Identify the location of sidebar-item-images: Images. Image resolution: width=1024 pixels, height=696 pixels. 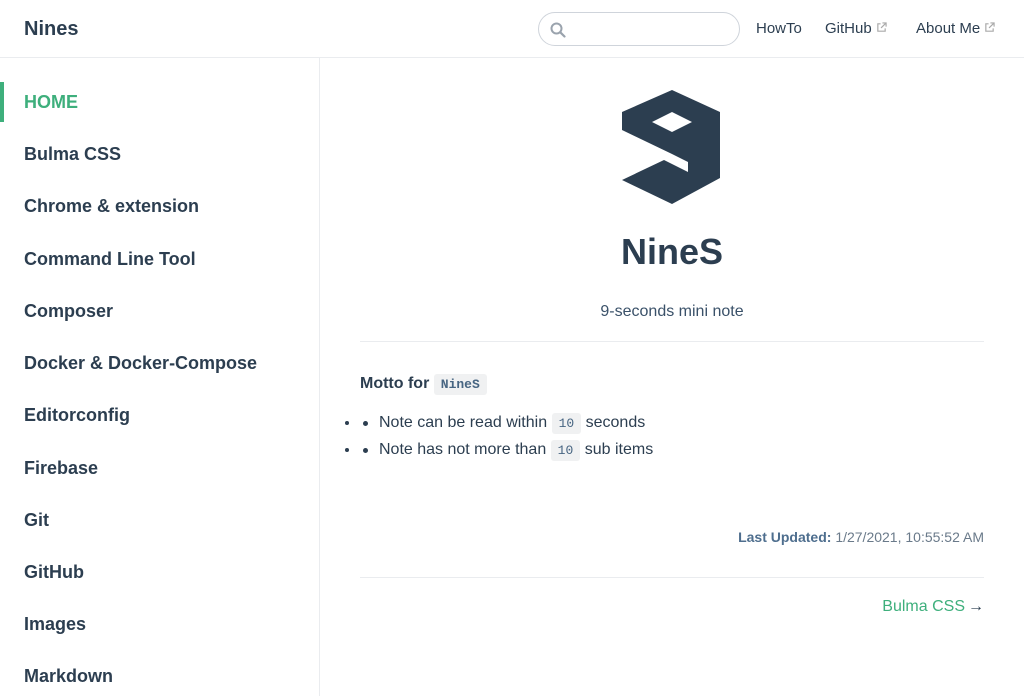
(159, 624).